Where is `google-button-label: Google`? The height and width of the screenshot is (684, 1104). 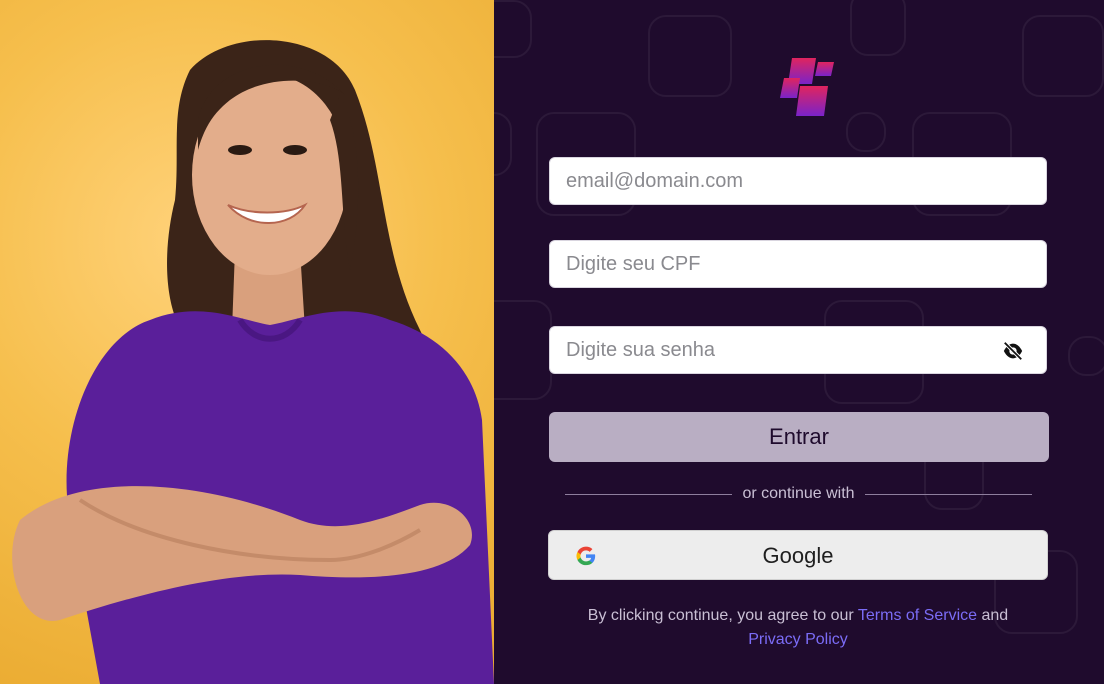 google-button-label: Google is located at coordinates (798, 555).